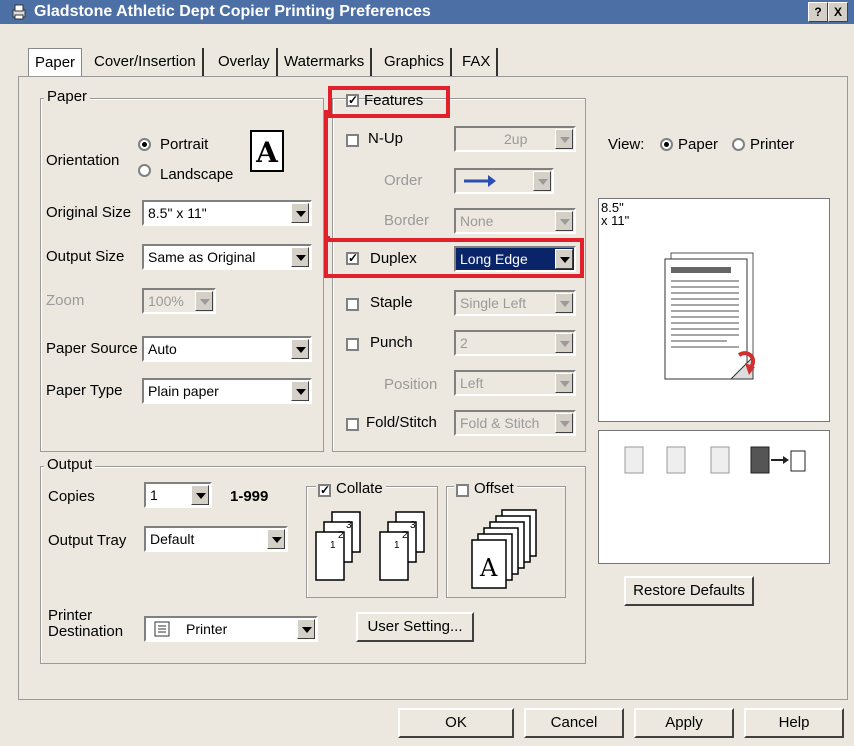 The height and width of the screenshot is (746, 854). Describe the element at coordinates (70, 615) in the screenshot. I see `printer-destination-label-line1: Printer` at that location.